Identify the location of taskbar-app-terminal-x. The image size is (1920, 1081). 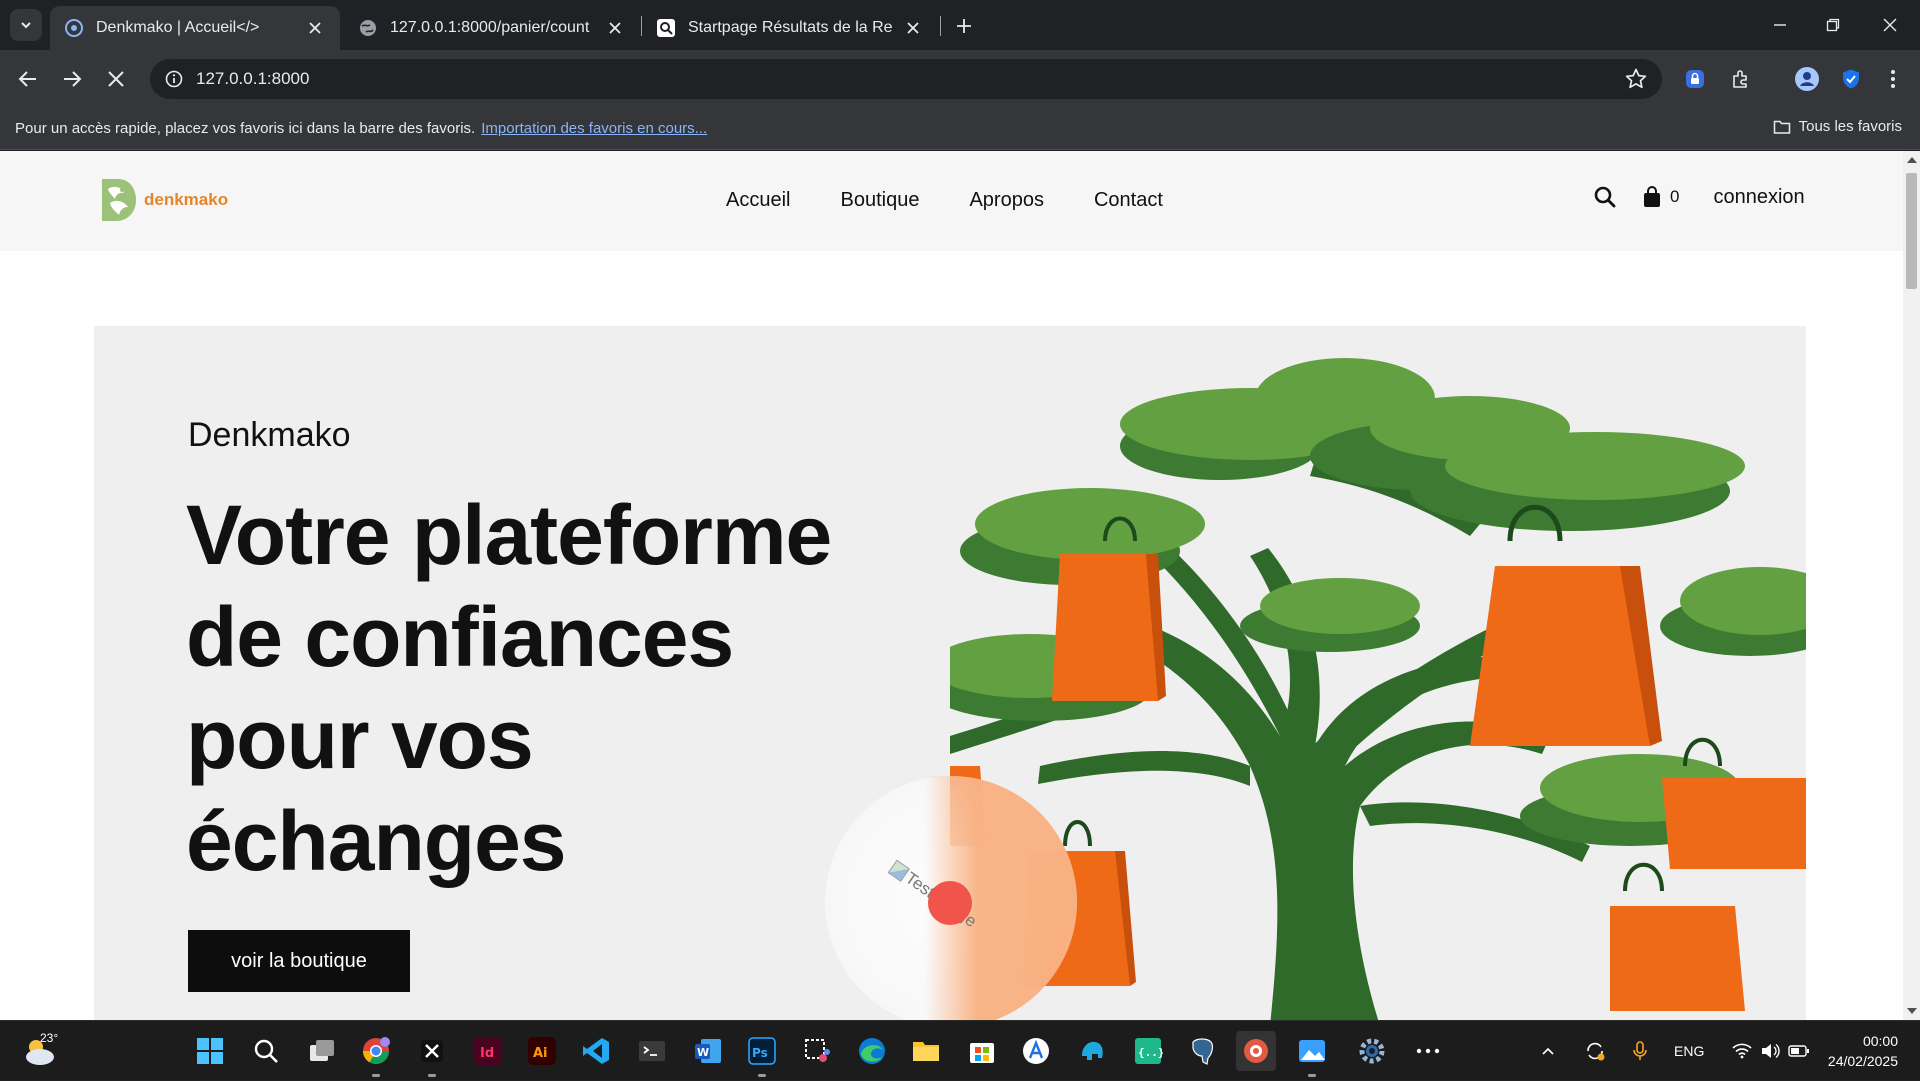
(432, 1054).